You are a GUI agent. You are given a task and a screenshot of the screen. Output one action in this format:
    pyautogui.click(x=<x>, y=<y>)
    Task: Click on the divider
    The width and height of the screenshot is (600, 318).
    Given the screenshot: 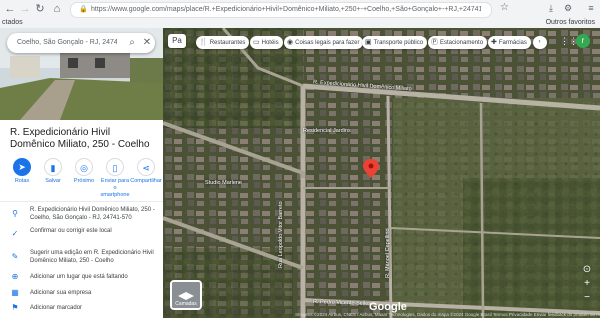 What is the action you would take?
    pyautogui.click(x=81, y=201)
    